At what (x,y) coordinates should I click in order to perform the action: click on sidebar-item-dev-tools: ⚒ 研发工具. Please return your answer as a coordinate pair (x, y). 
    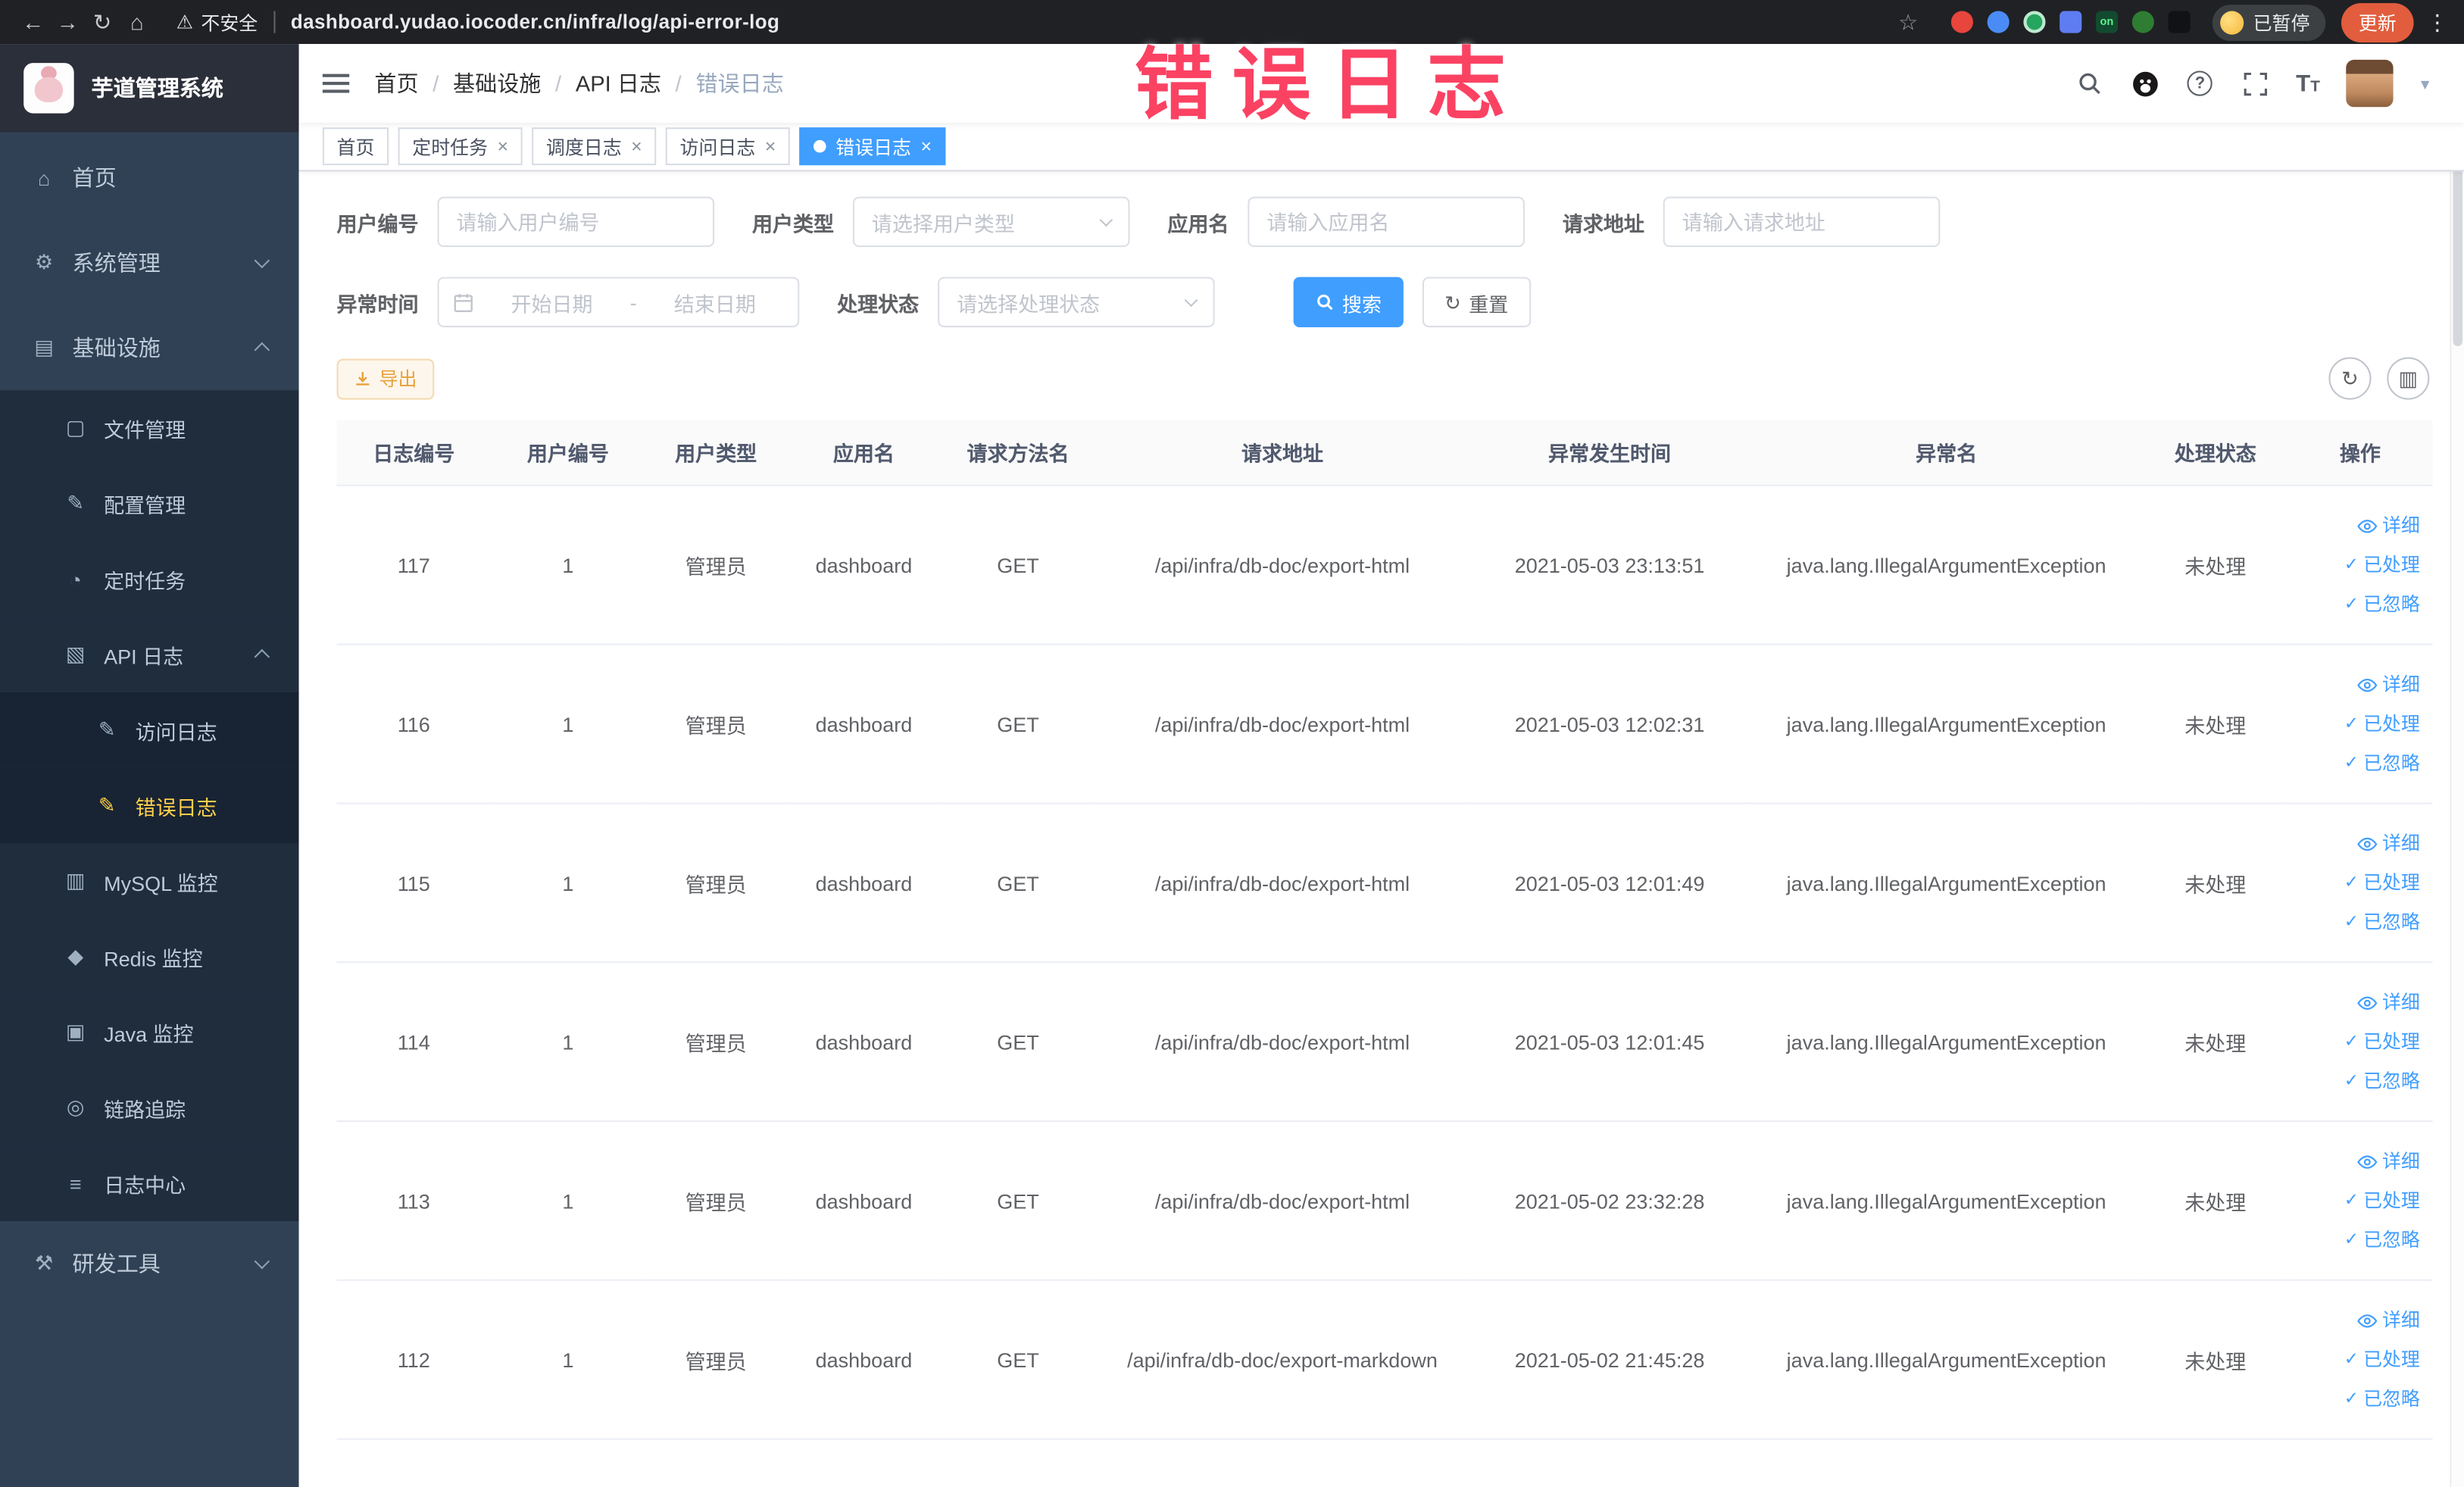
    Looking at the image, I should click on (149, 1263).